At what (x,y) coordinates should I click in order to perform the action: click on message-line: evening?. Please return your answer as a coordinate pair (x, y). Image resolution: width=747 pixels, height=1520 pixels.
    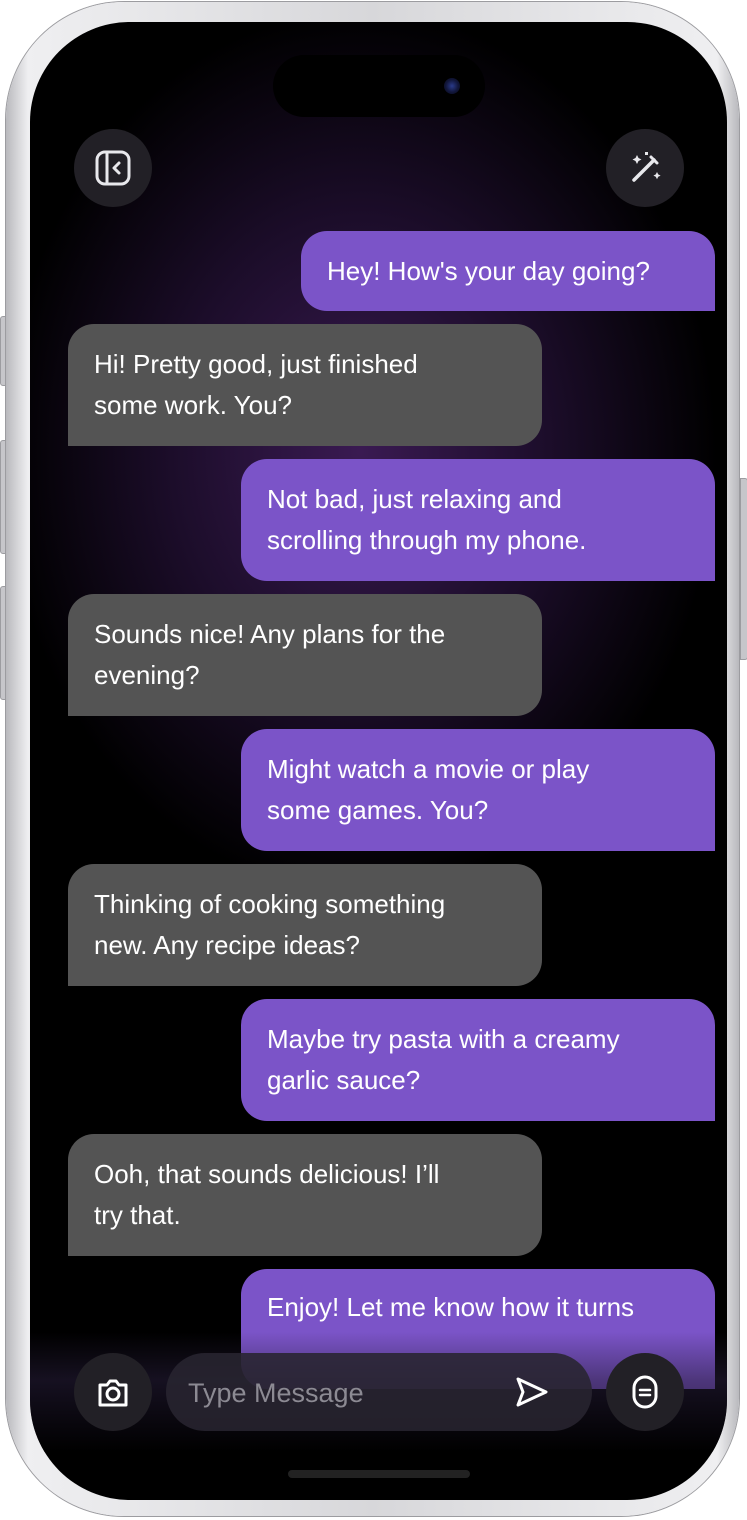
    Looking at the image, I should click on (147, 675).